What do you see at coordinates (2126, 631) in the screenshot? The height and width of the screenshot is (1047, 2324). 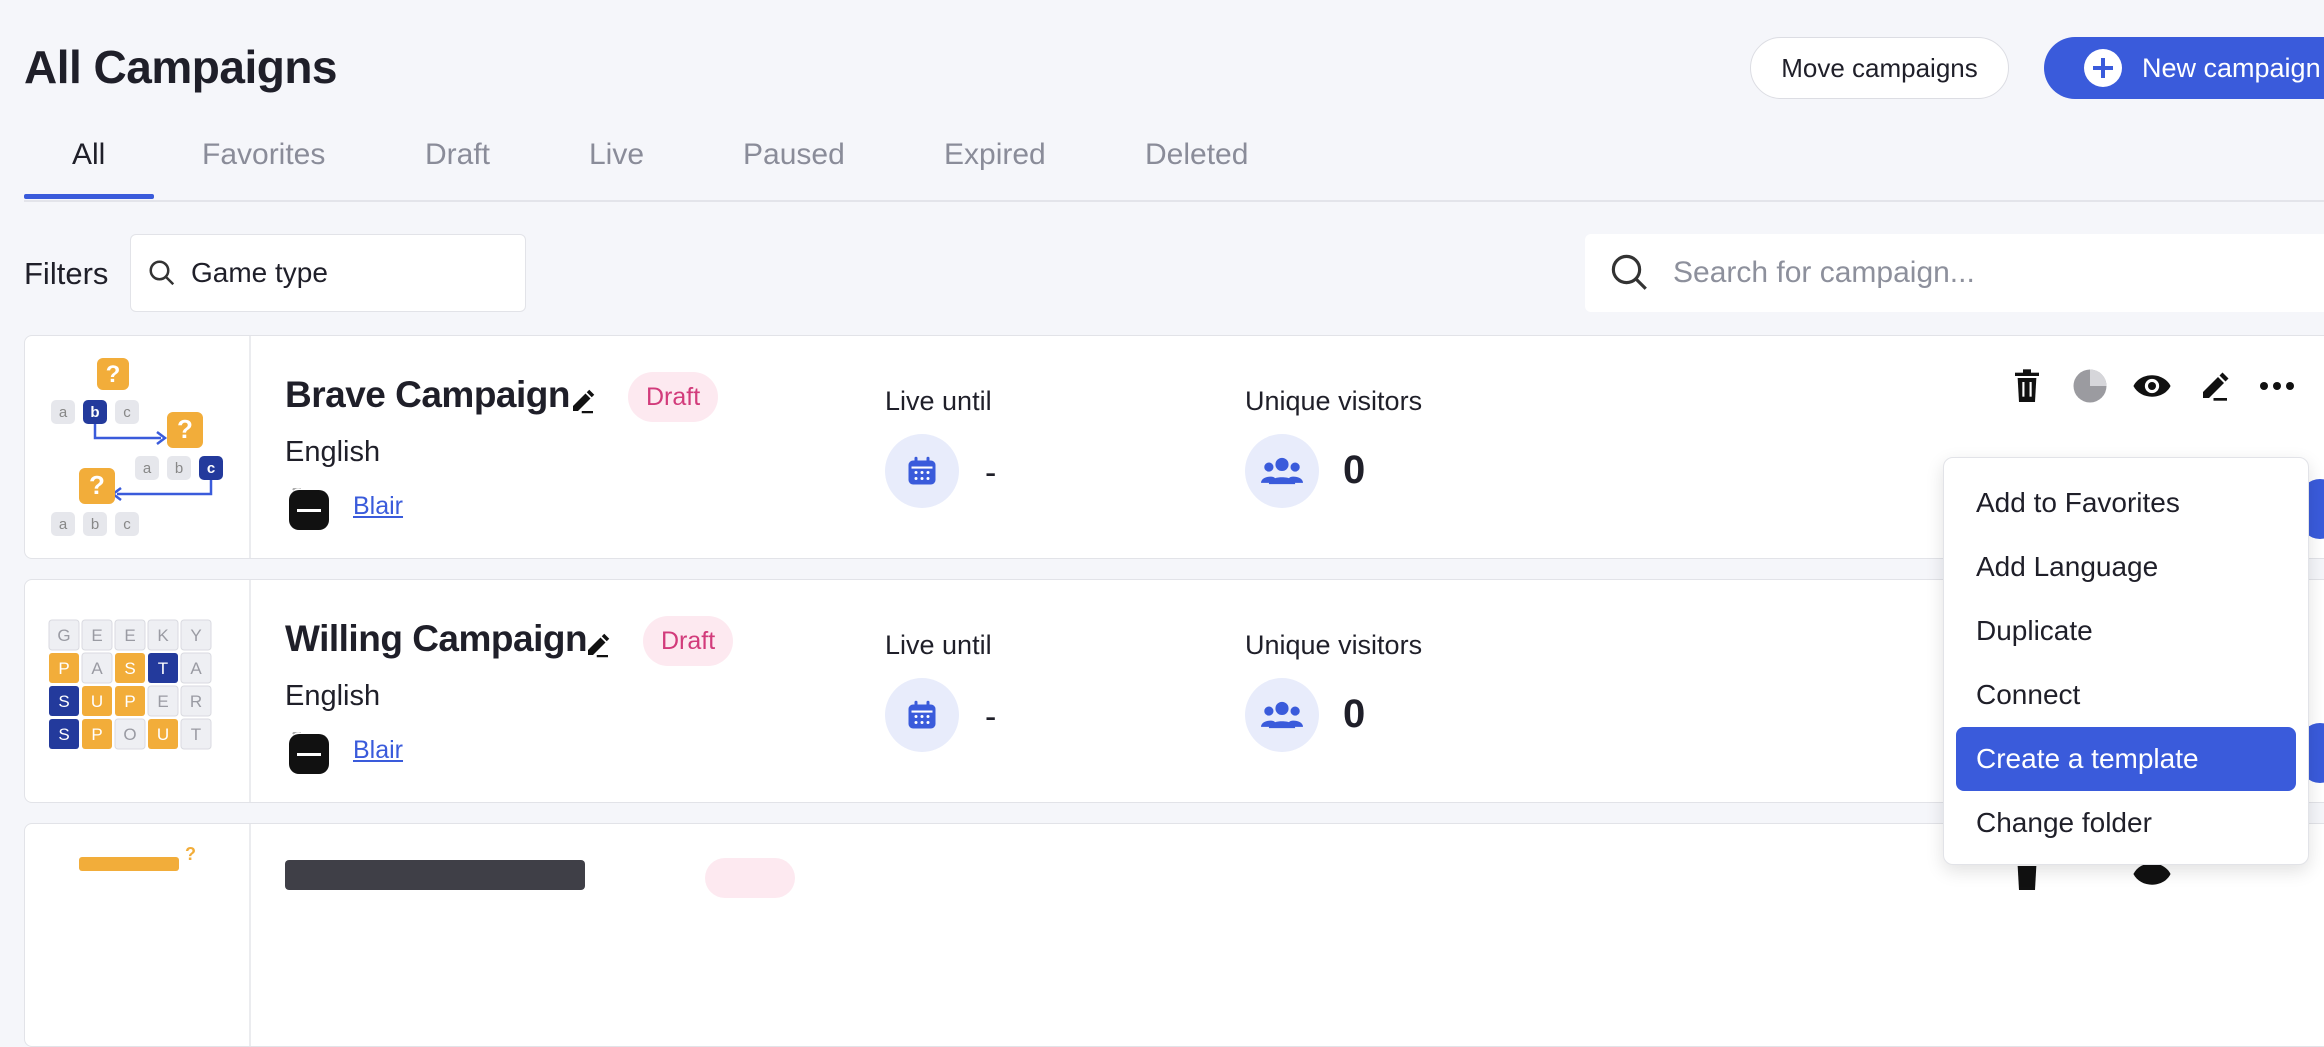 I see `menu-item-duplicate: Duplicate` at bounding box center [2126, 631].